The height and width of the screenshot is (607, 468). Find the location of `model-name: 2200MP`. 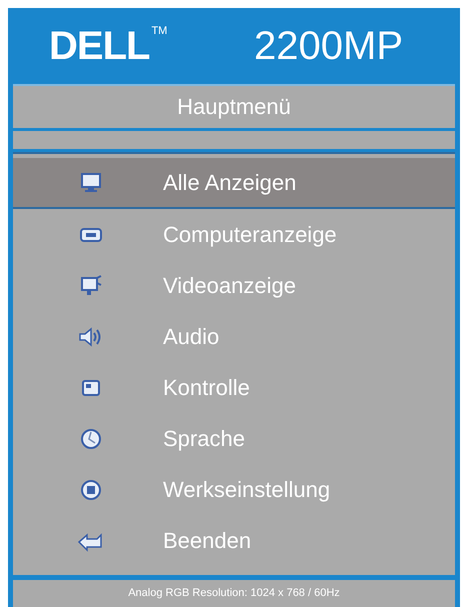

model-name: 2200MP is located at coordinates (328, 46).